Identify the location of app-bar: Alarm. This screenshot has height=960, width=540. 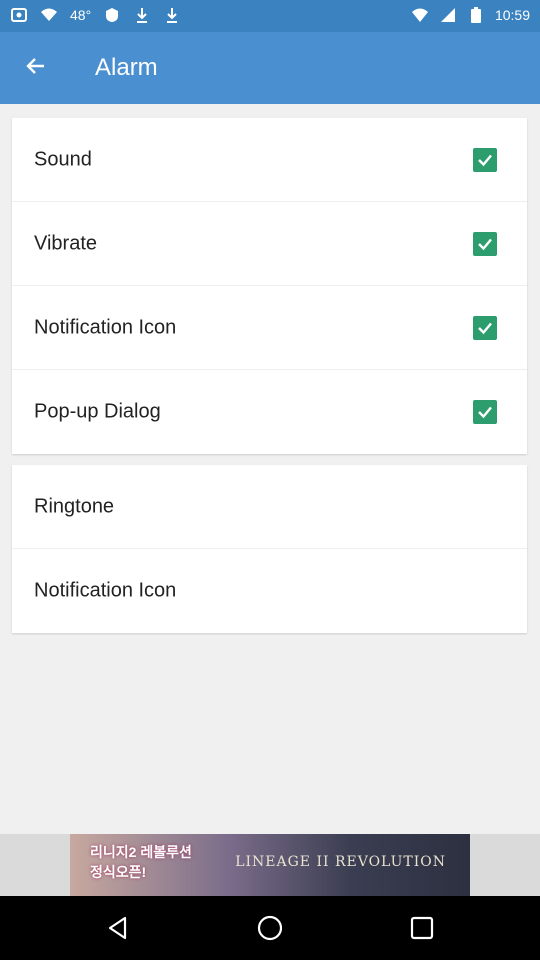
(270, 68).